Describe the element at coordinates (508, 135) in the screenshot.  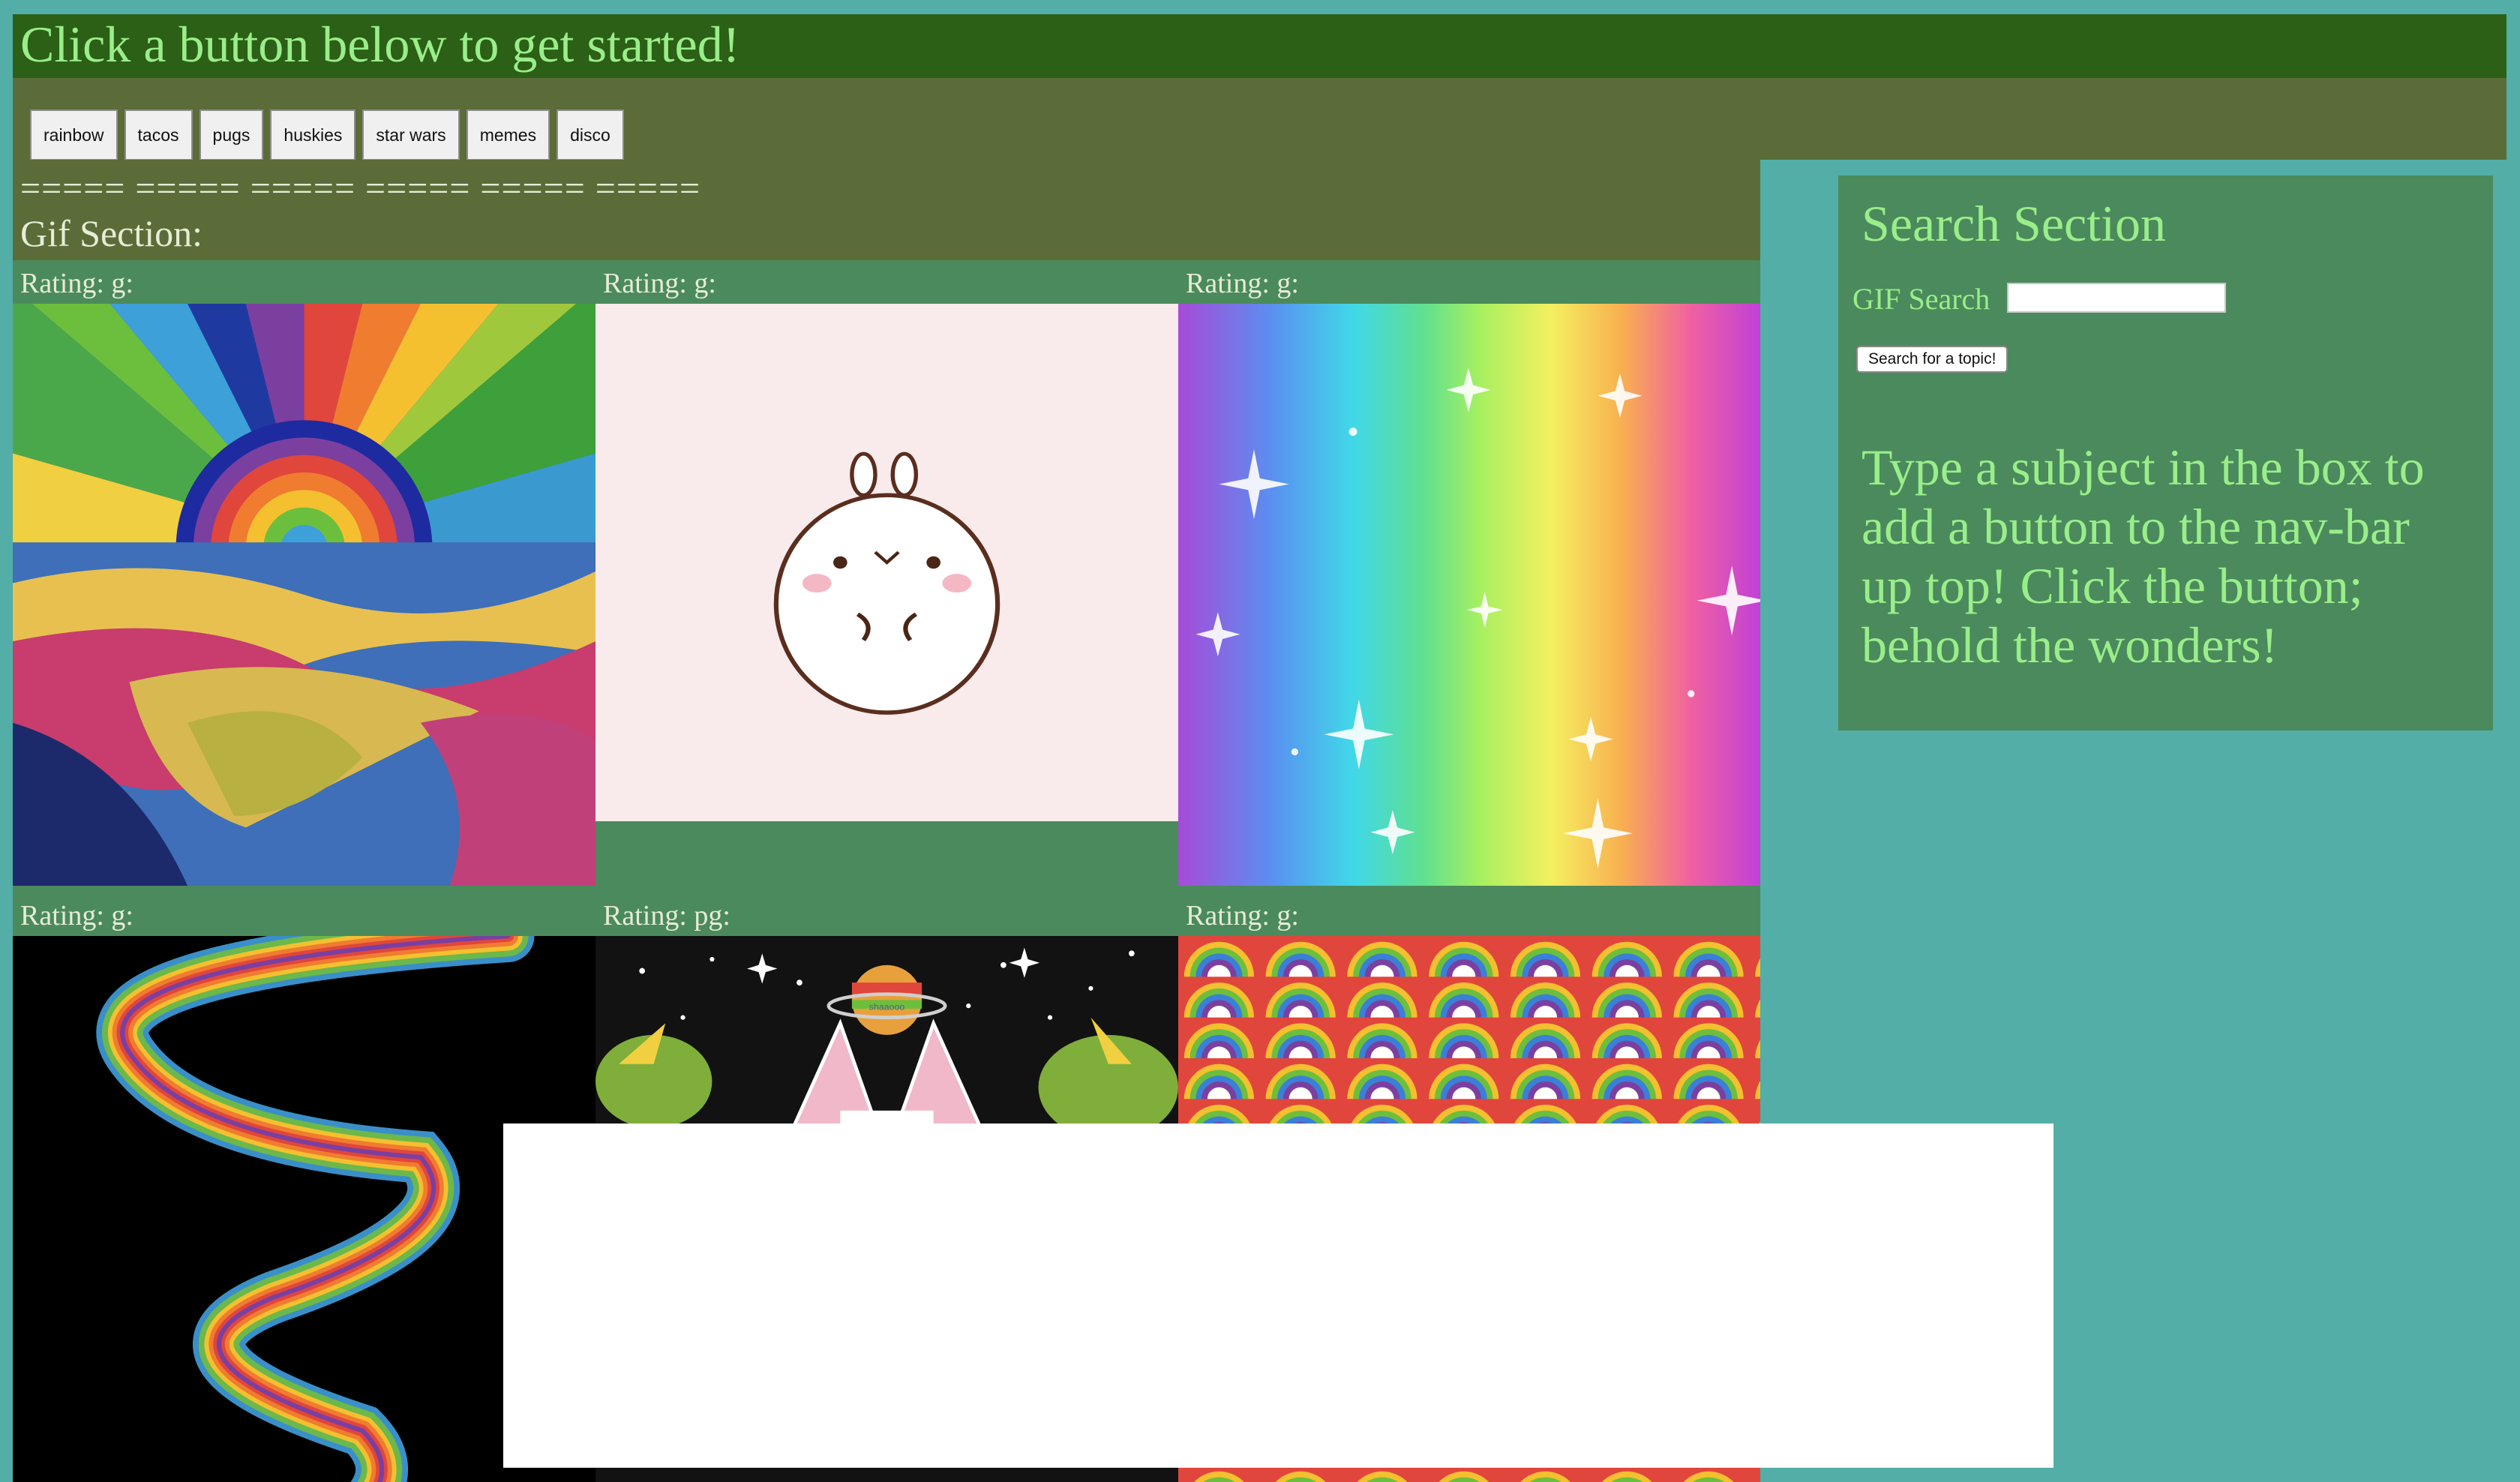
I see `topic-button-memes: memes` at that location.